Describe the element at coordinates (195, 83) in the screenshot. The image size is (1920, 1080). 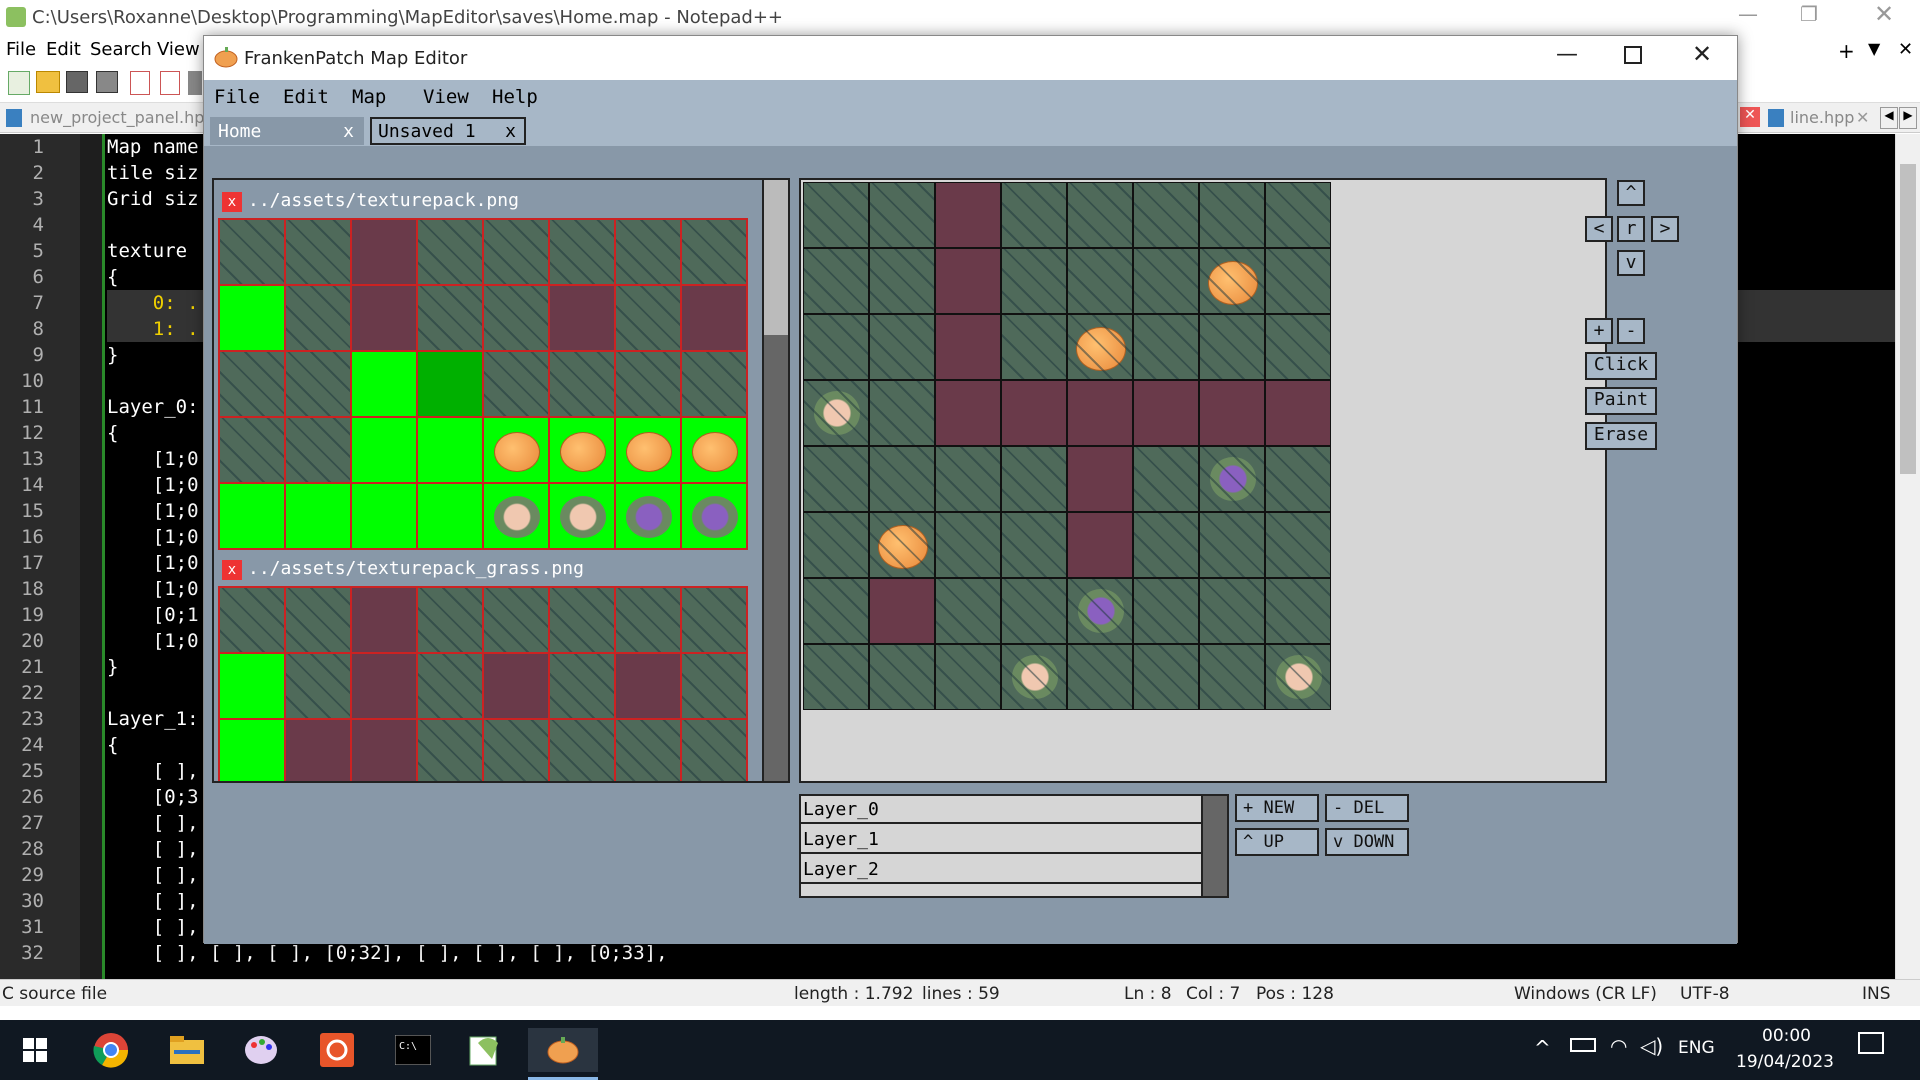
I see `print-icon` at that location.